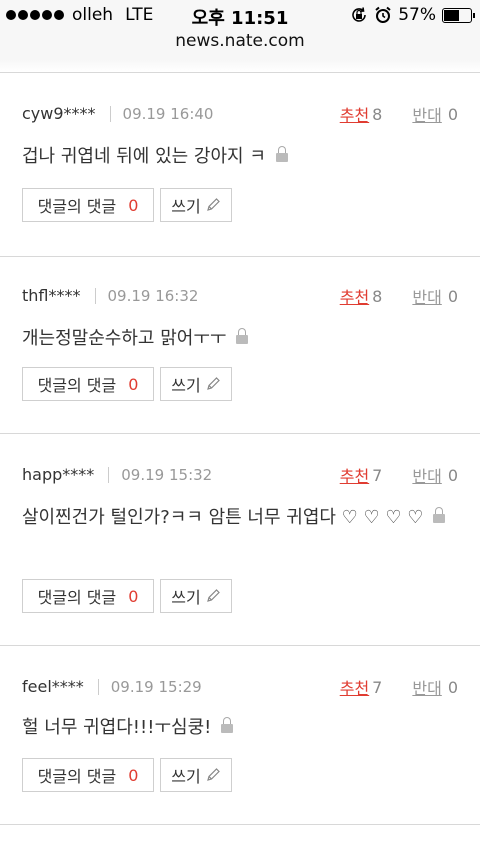 This screenshot has width=480, height=852. I want to click on url-bar-shadow, so click(240, 66).